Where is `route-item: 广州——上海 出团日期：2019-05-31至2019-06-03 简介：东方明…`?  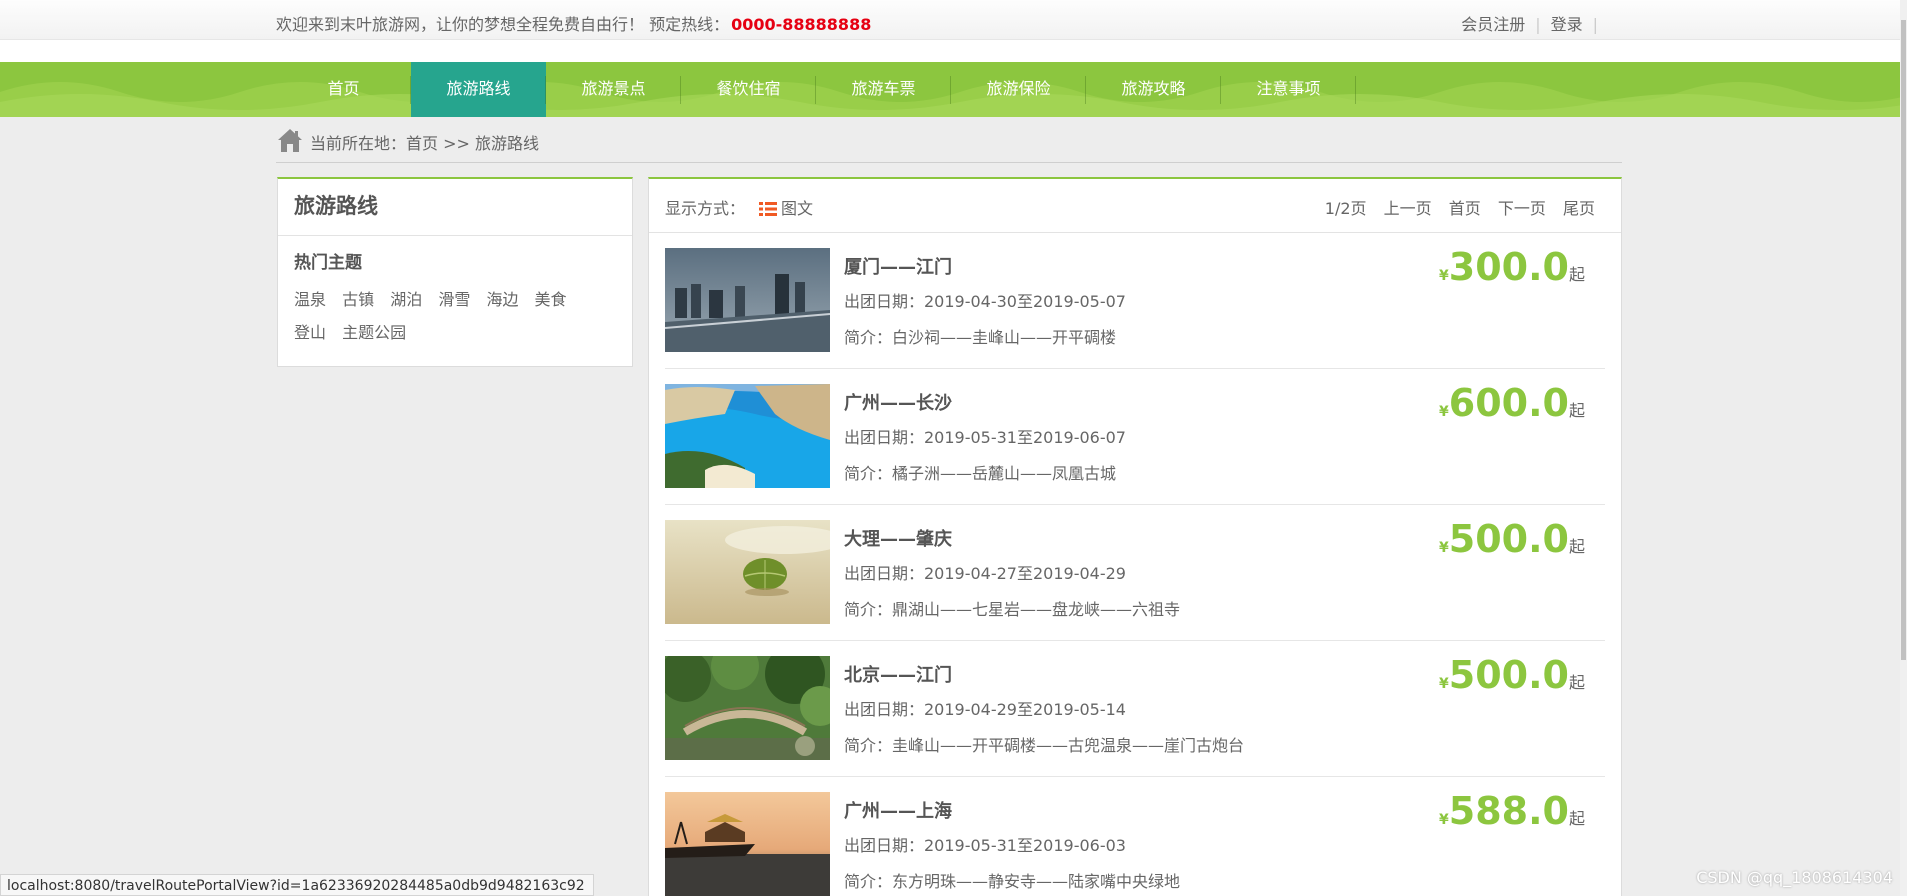
route-item: 广州——上海 出团日期：2019-05-31至2019-06-03 简介：东方明… is located at coordinates (1135, 836).